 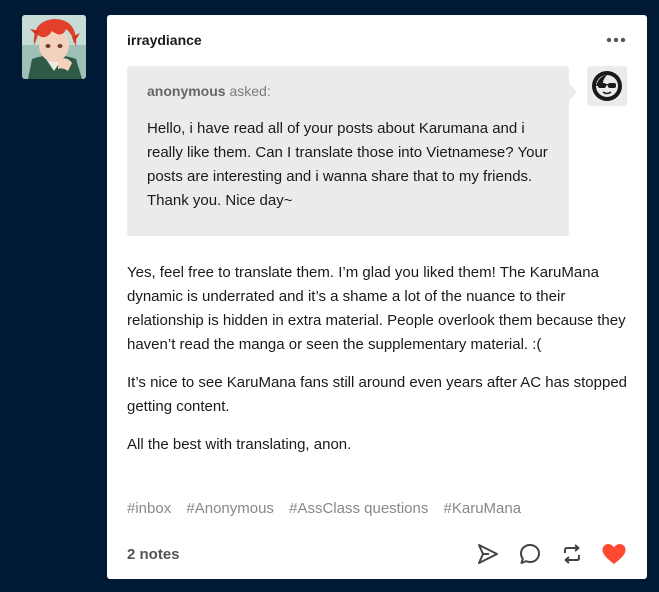 What do you see at coordinates (186, 91) in the screenshot?
I see `asker-name: anonymous` at bounding box center [186, 91].